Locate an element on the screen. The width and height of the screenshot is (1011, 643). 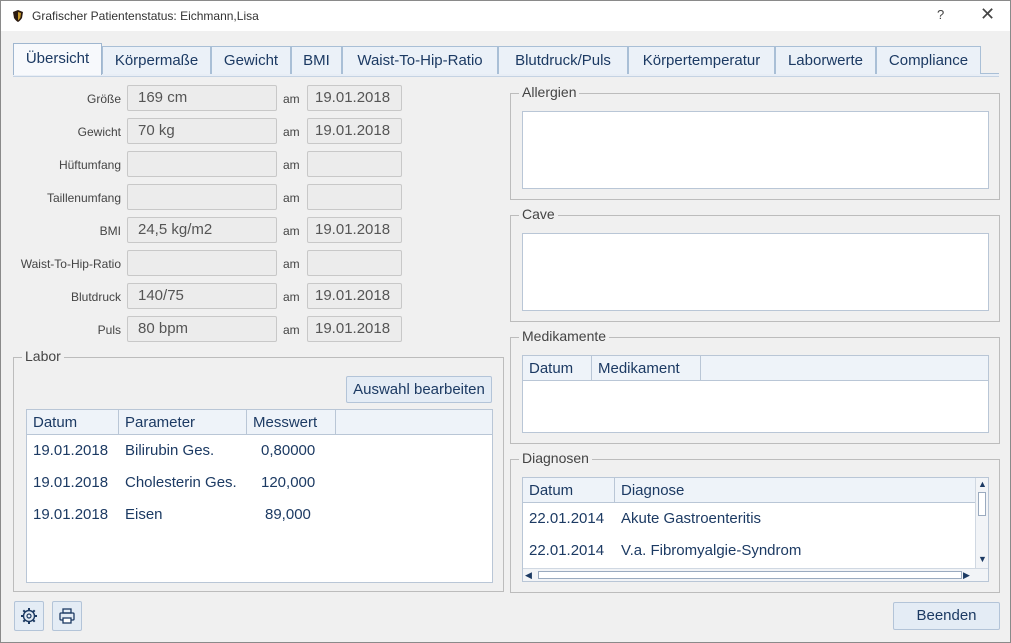
puls-field: 80 bpm is located at coordinates (202, 329).